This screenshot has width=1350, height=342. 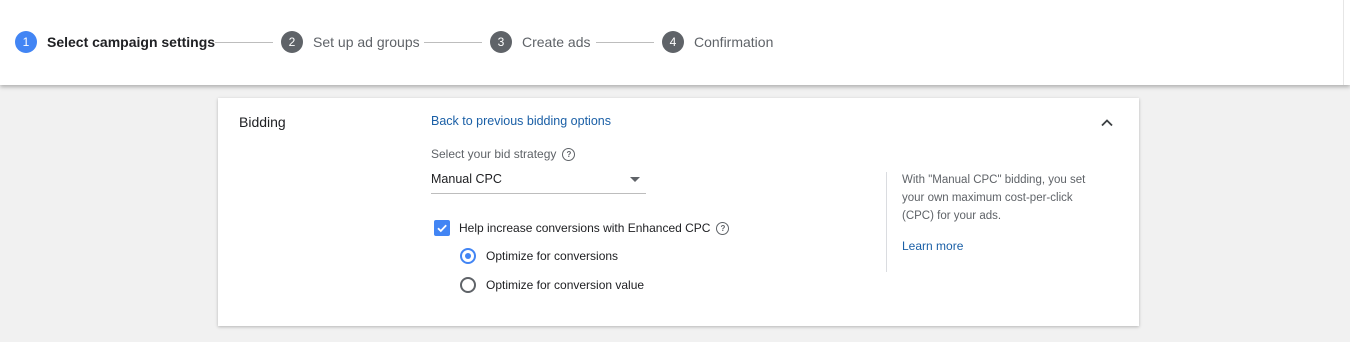 I want to click on enhanced-cpc-checkbox, so click(x=442, y=228).